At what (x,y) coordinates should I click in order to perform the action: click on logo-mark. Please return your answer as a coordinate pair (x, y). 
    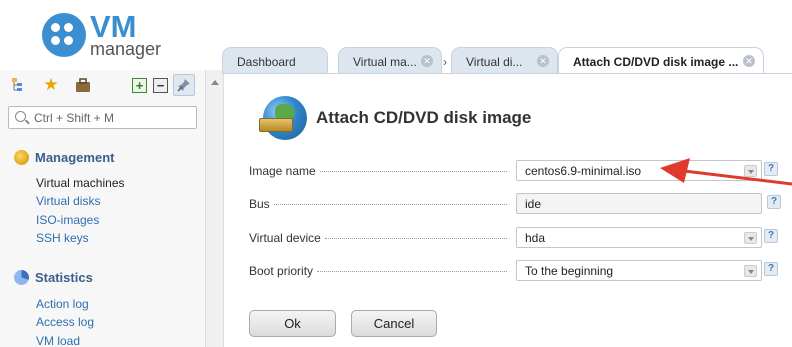
    Looking at the image, I should click on (64, 35).